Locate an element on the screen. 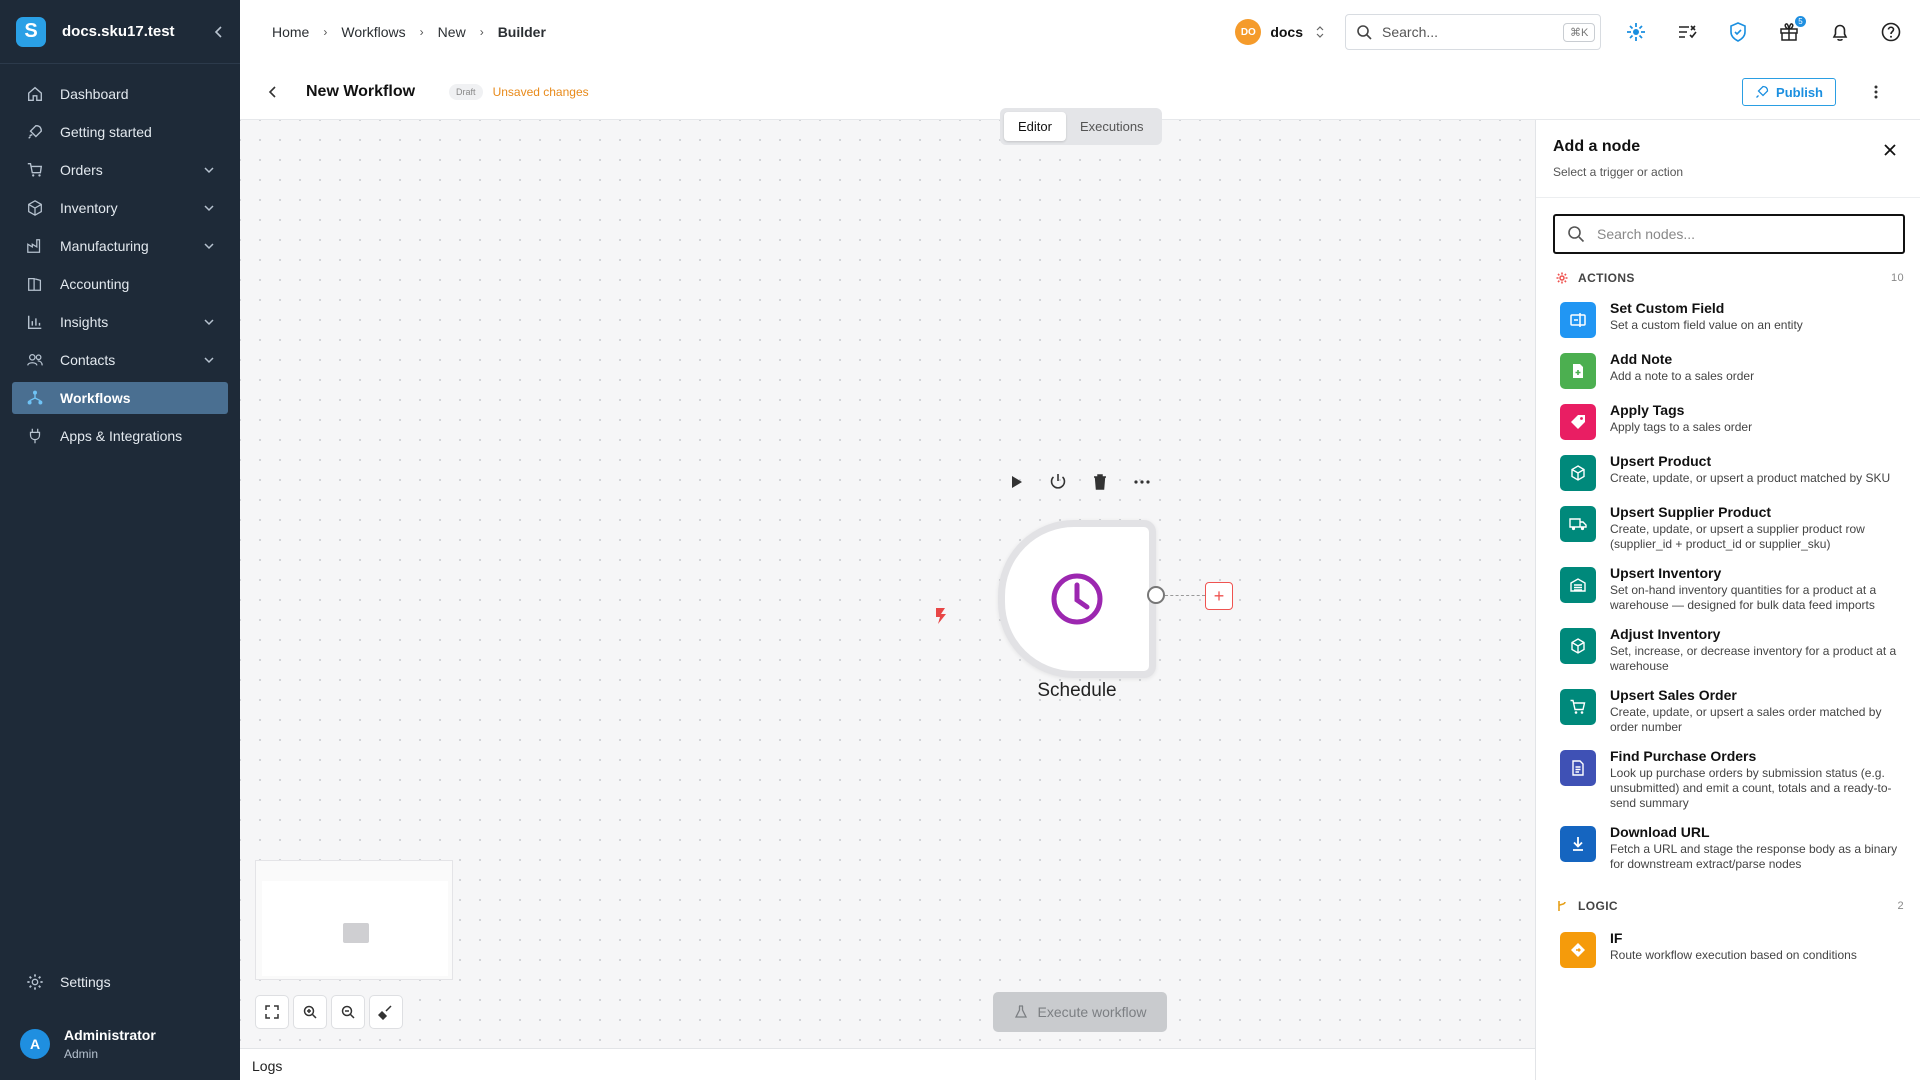 The height and width of the screenshot is (1080, 1920). clock-icon is located at coordinates (1077, 599).